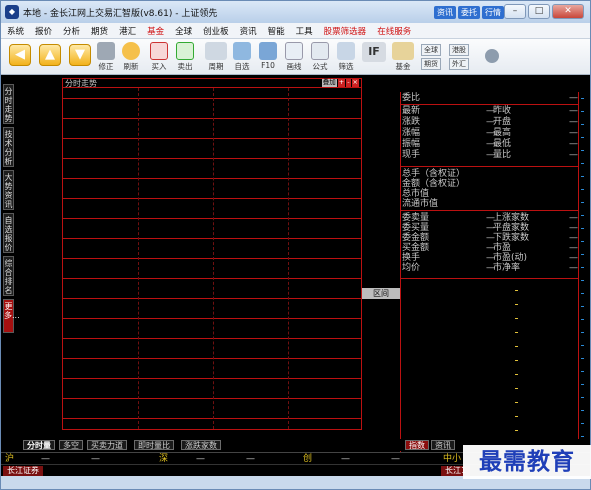 Image resolution: width=591 pixels, height=490 pixels. Describe the element at coordinates (417, 445) in the screenshot. I see `tab-index: 指数` at that location.